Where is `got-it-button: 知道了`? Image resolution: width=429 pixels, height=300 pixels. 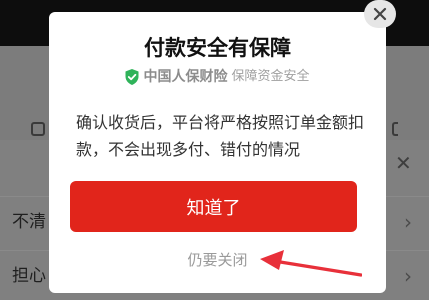 got-it-button: 知道了 is located at coordinates (213, 206).